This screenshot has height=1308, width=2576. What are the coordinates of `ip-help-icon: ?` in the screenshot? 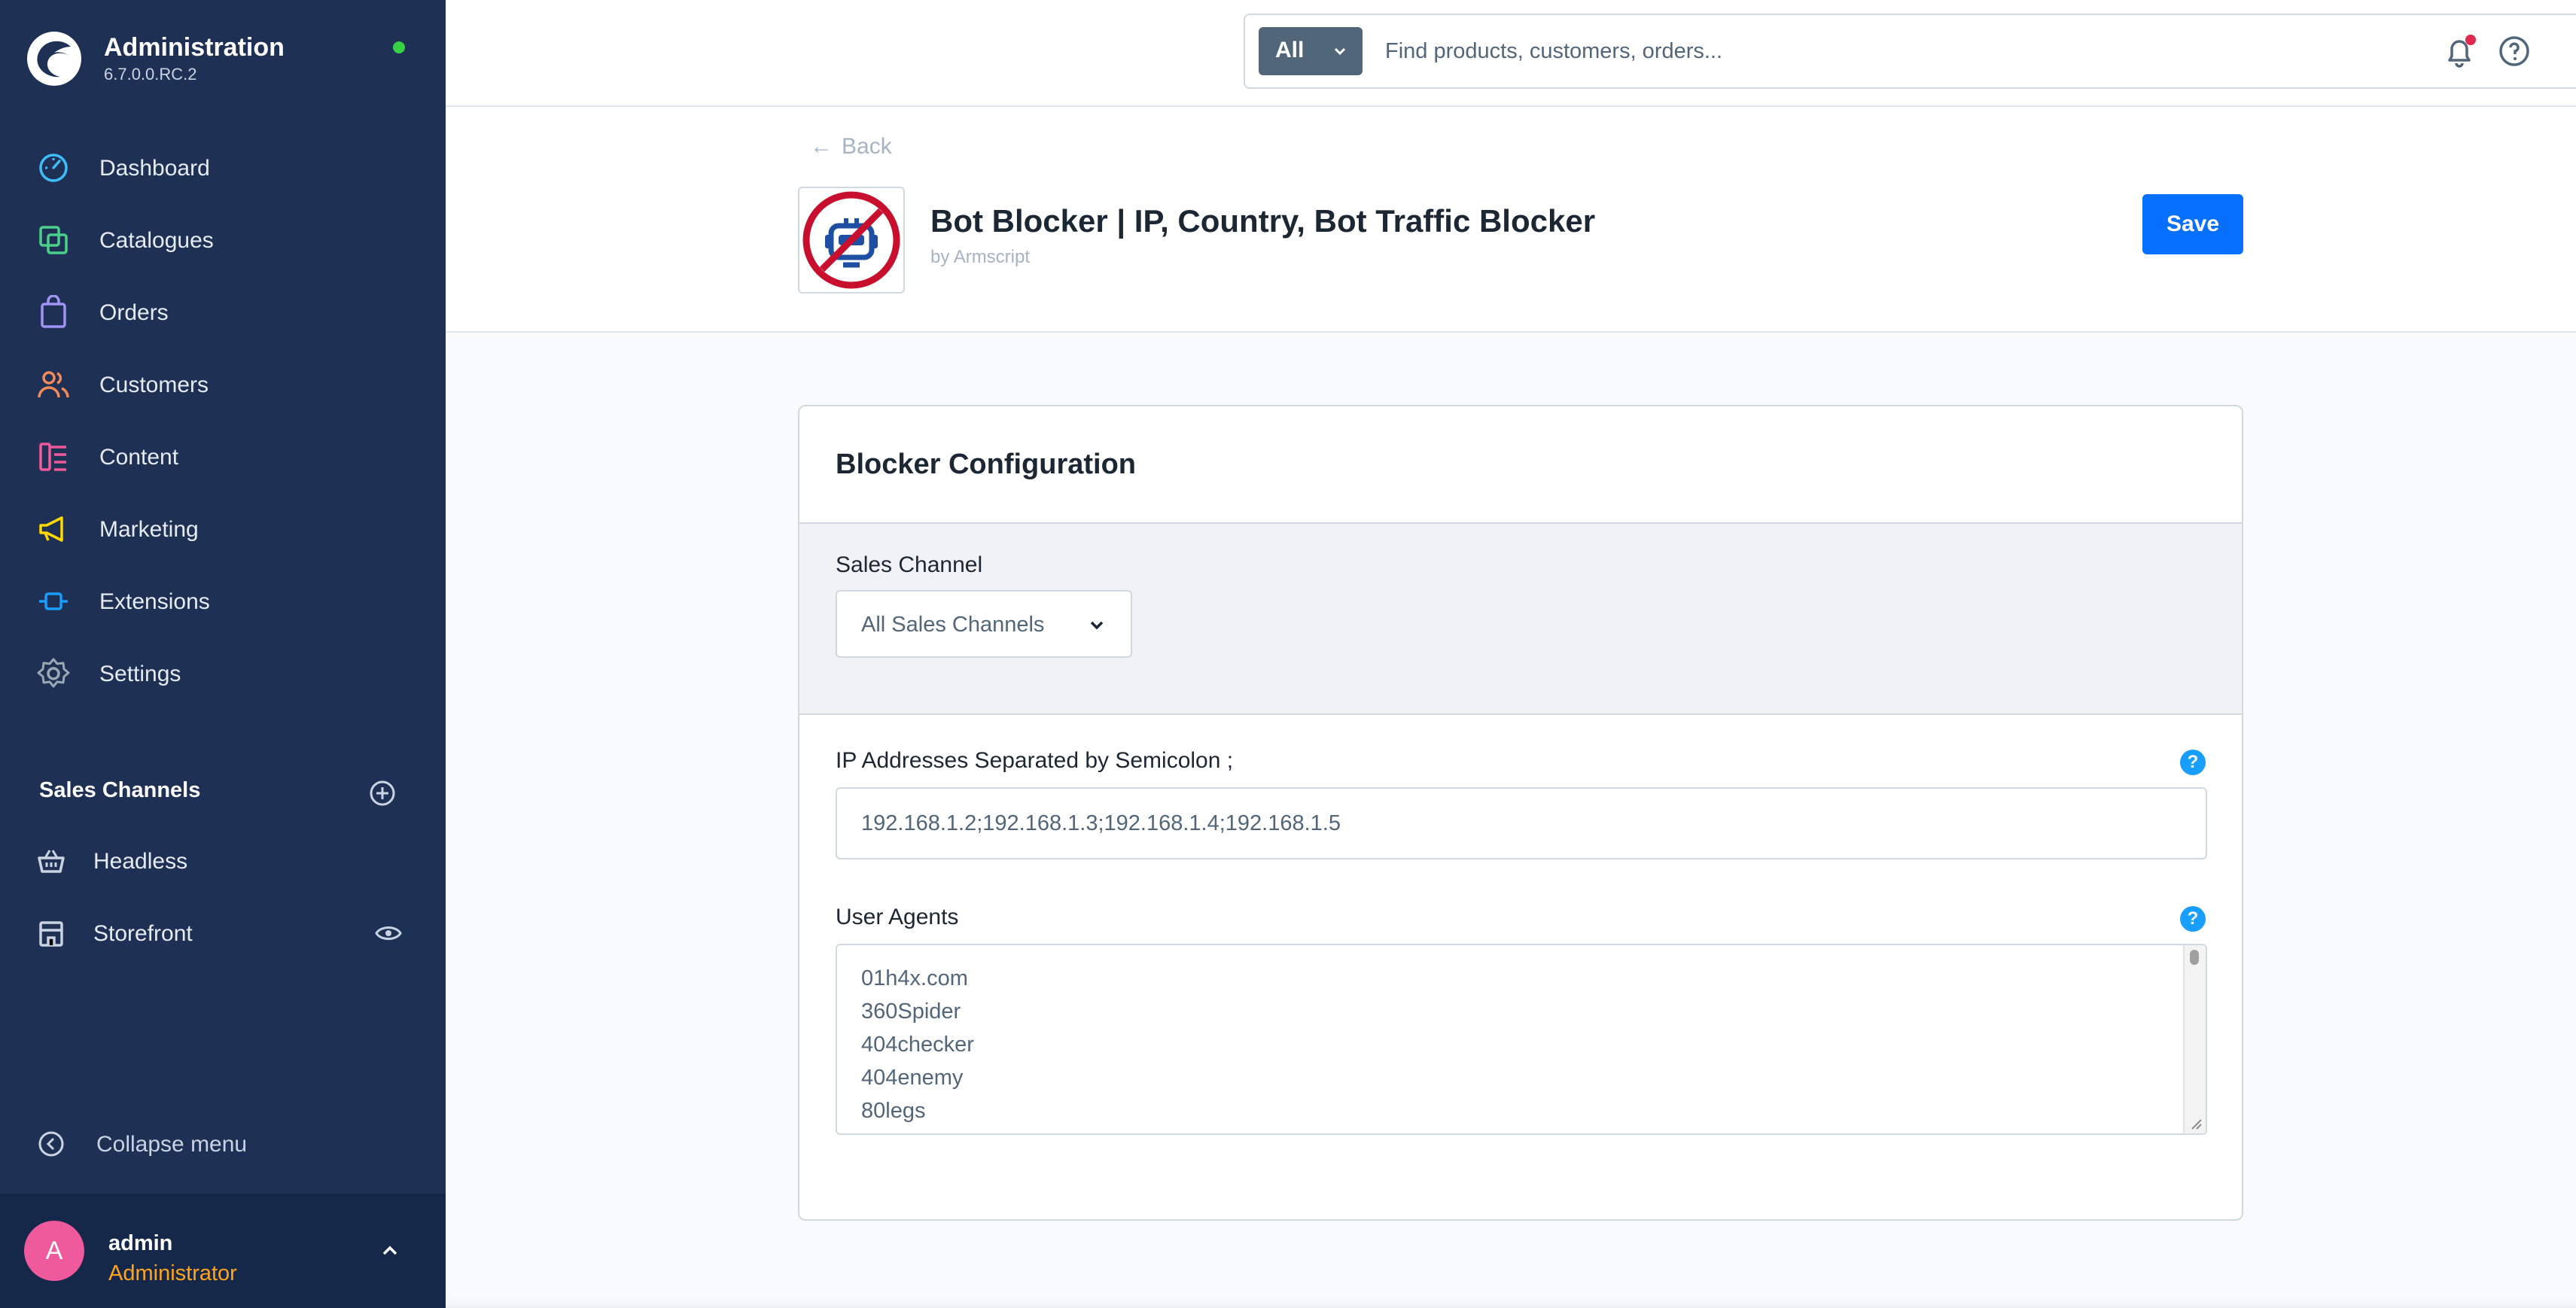 It's located at (2193, 763).